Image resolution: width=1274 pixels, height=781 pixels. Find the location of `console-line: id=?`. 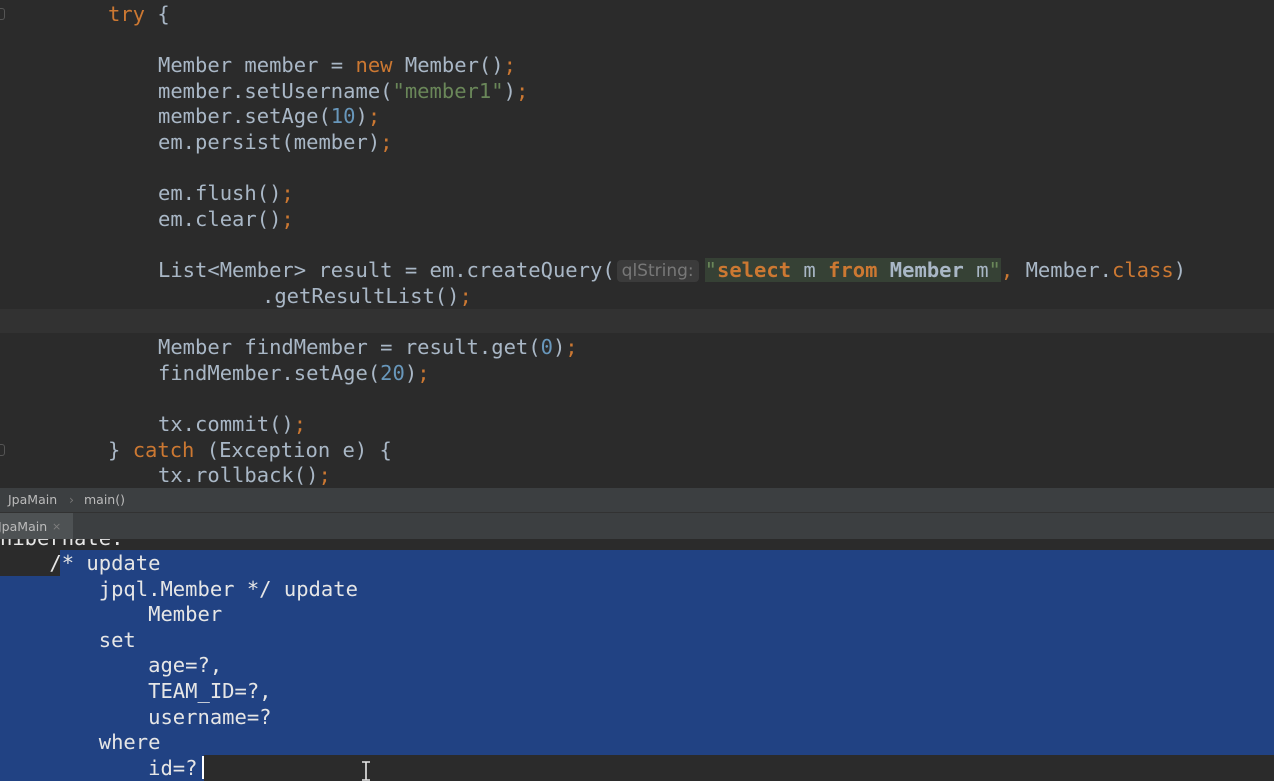

console-line: id=? is located at coordinates (99, 768).